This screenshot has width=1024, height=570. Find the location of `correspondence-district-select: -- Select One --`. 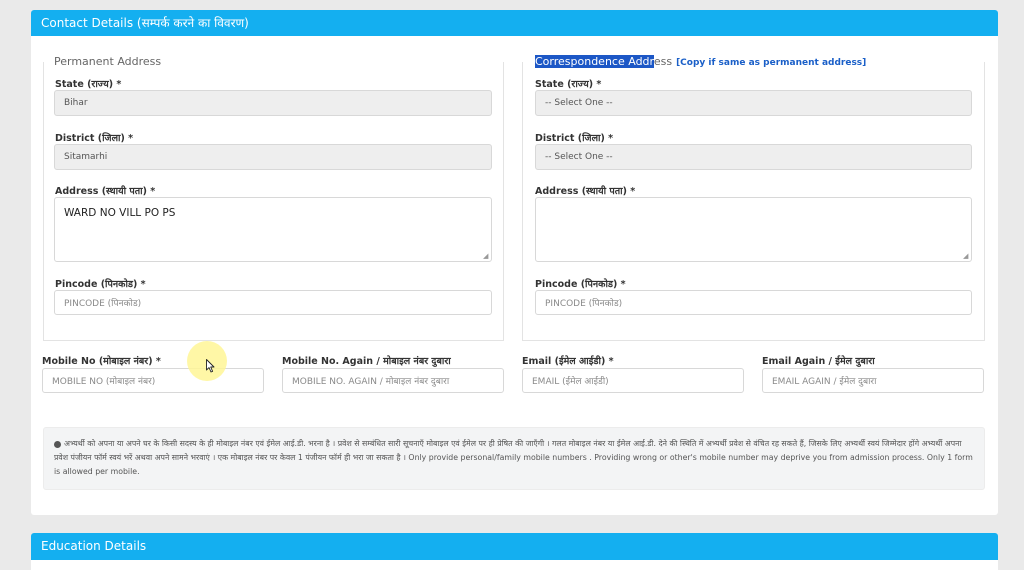

correspondence-district-select: -- Select One -- is located at coordinates (753, 157).